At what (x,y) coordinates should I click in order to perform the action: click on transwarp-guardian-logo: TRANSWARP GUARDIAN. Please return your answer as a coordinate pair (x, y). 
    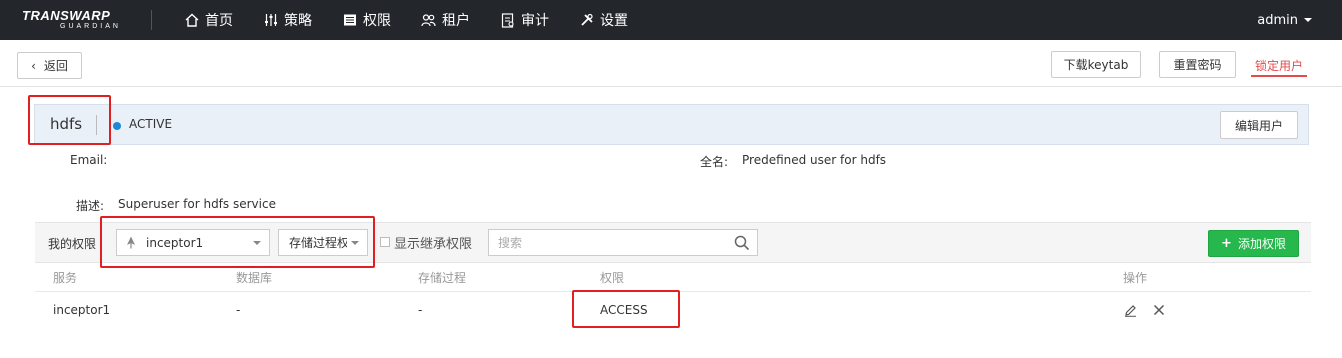
    Looking at the image, I should click on (77, 20).